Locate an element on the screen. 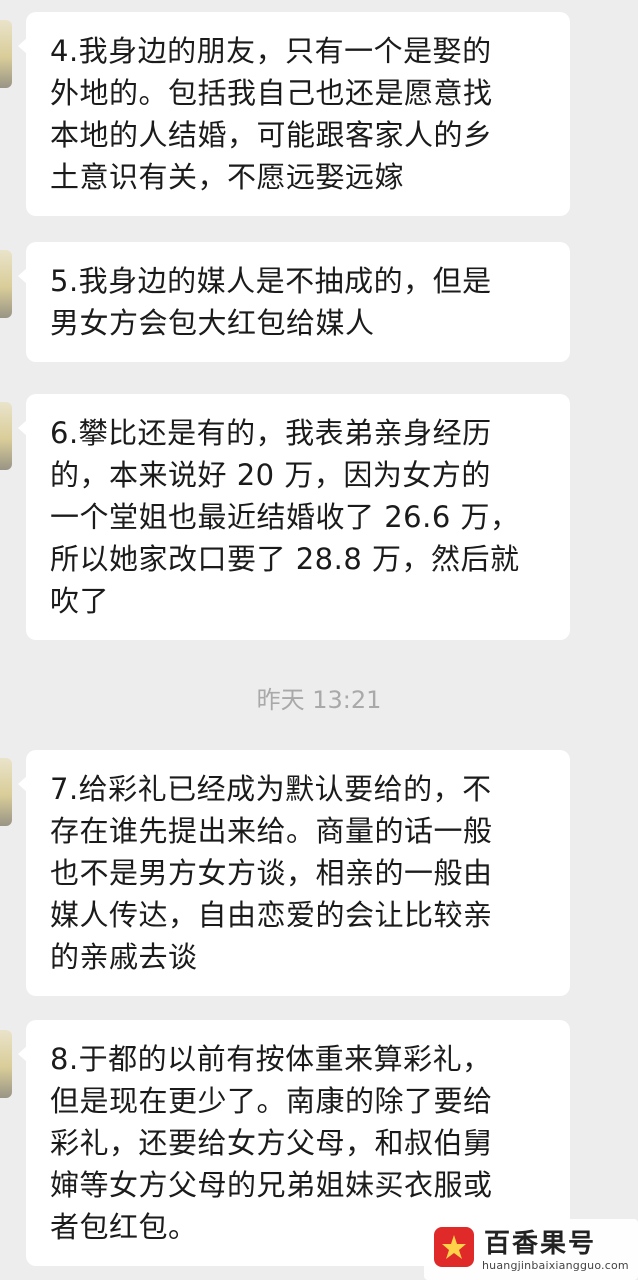  message-text: 4.我身边的朋友，只有一个是娶的 is located at coordinates (271, 51).